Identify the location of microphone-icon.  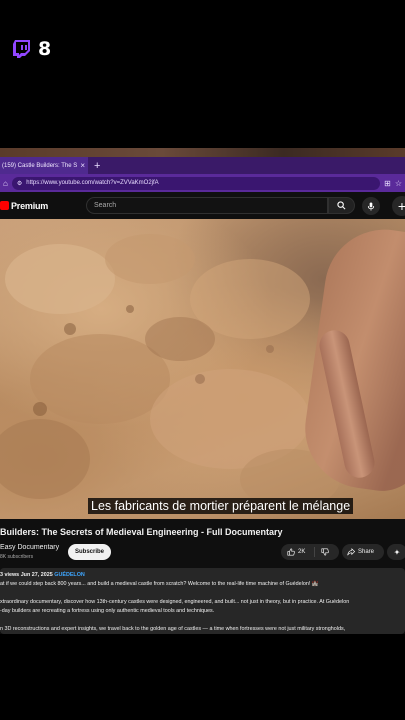
(371, 206).